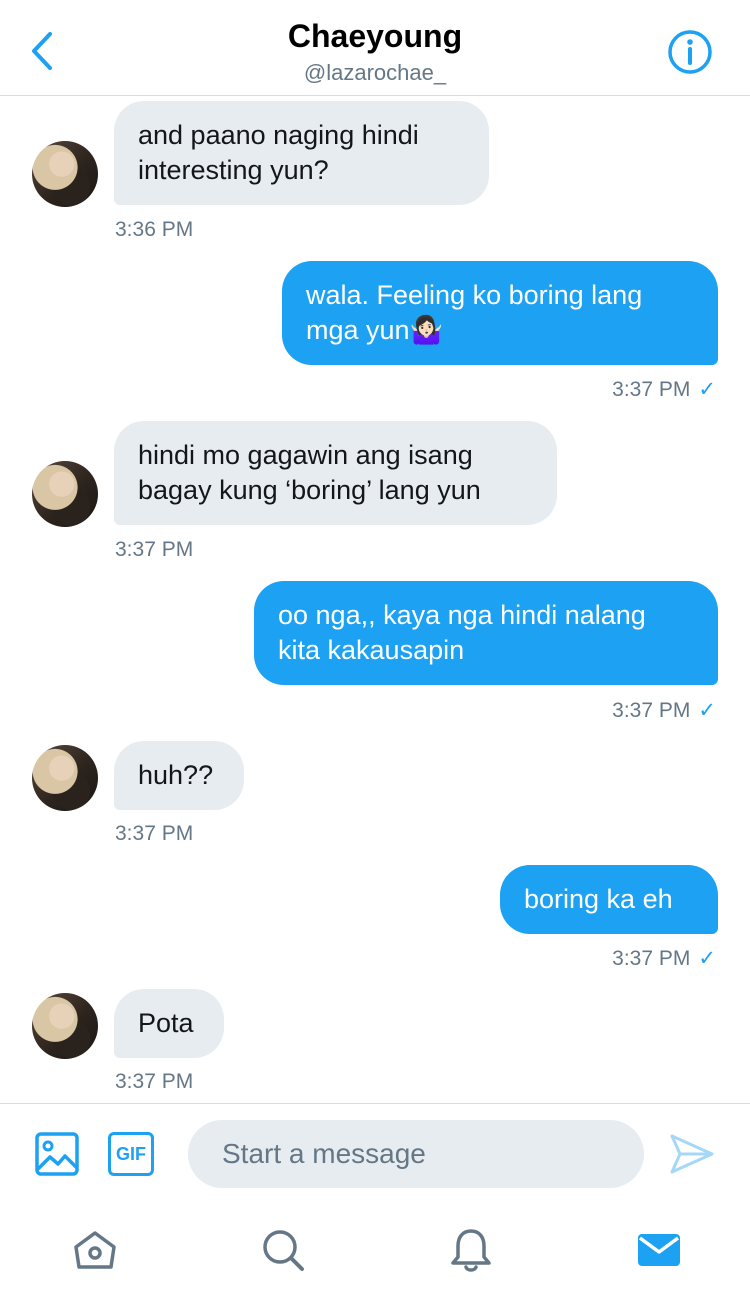 Image resolution: width=750 pixels, height=1301 pixels. I want to click on send-icon, so click(692, 1154).